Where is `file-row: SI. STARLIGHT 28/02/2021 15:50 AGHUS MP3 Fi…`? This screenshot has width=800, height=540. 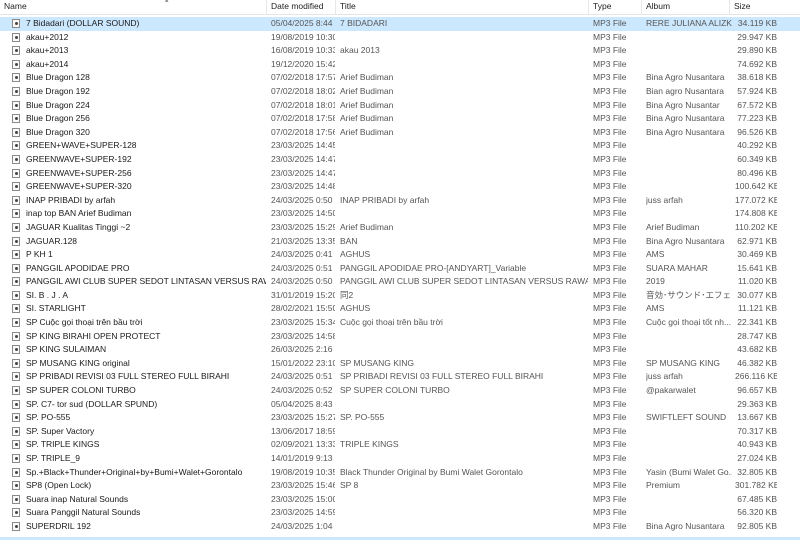
file-row: SI. STARLIGHT 28/02/2021 15:50 AGHUS MP3 Fi… is located at coordinates (400, 309).